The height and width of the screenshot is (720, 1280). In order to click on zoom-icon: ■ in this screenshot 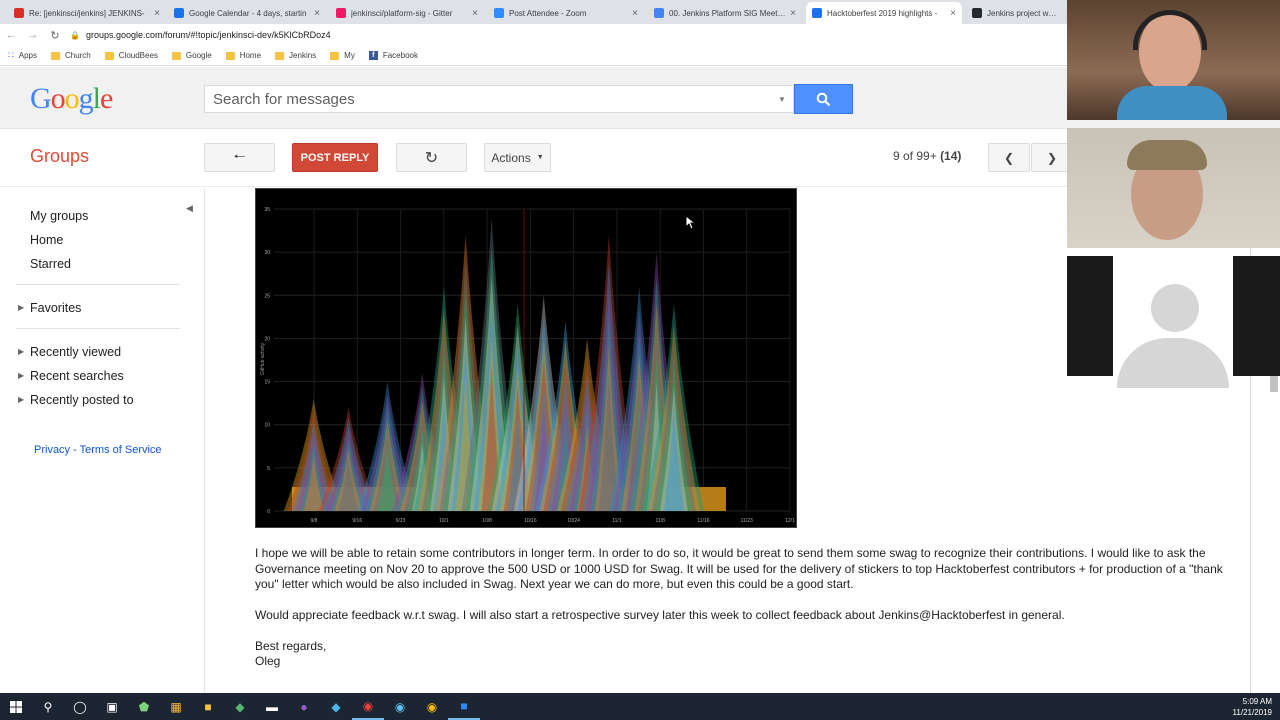, I will do `click(464, 706)`.